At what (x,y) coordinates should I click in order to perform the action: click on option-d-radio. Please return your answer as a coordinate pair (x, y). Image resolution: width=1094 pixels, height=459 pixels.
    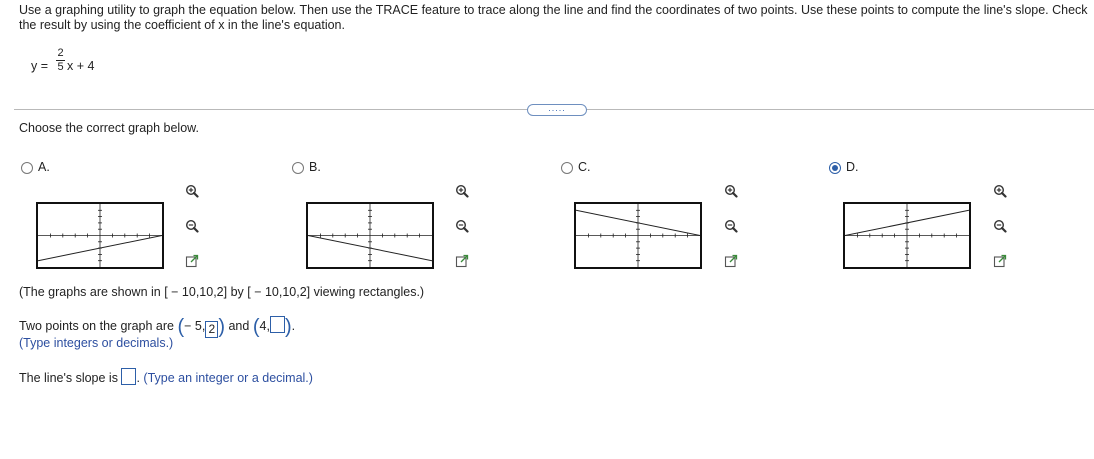
    Looking at the image, I should click on (835, 168).